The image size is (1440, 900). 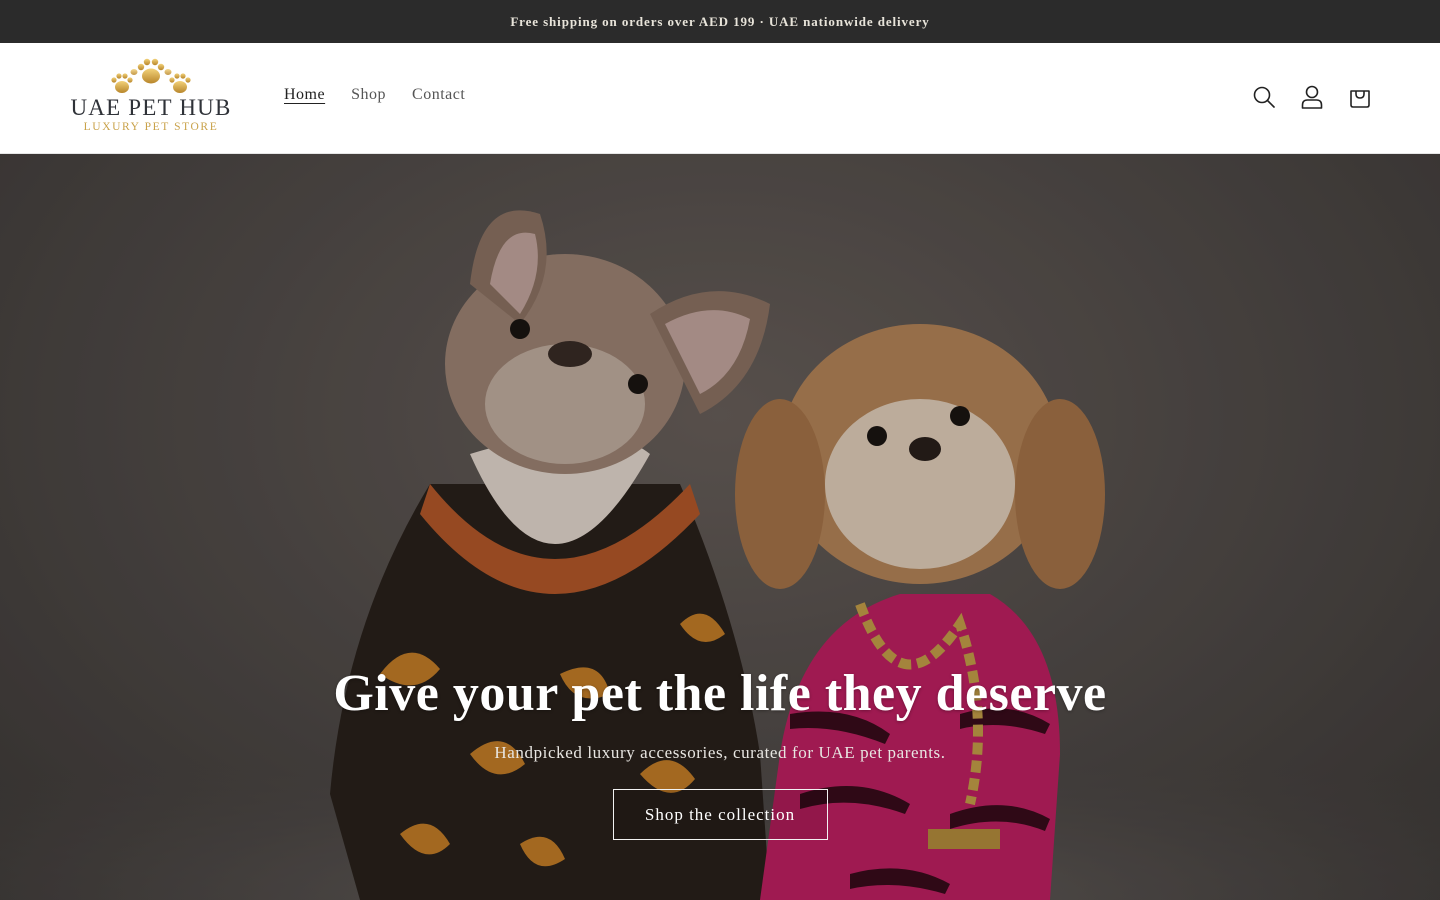 I want to click on search-button, so click(x=1264, y=97).